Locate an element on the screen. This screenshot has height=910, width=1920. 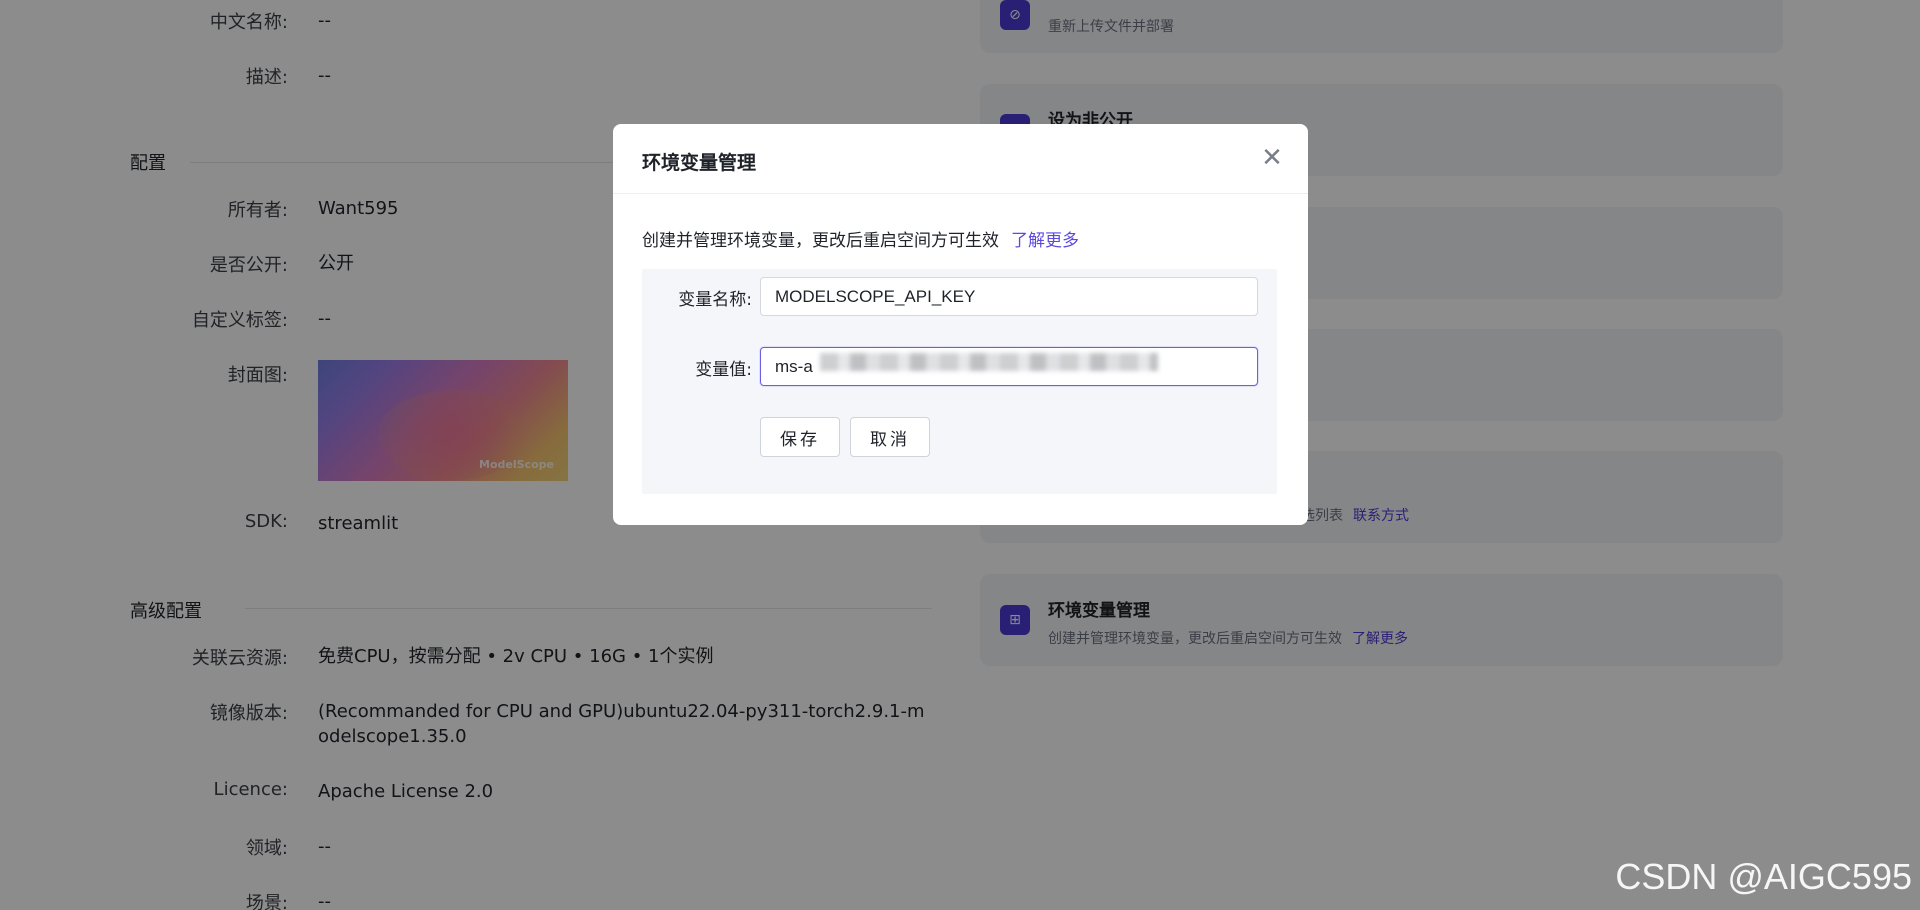
modal-title: 环境变量管理 is located at coordinates (699, 163).